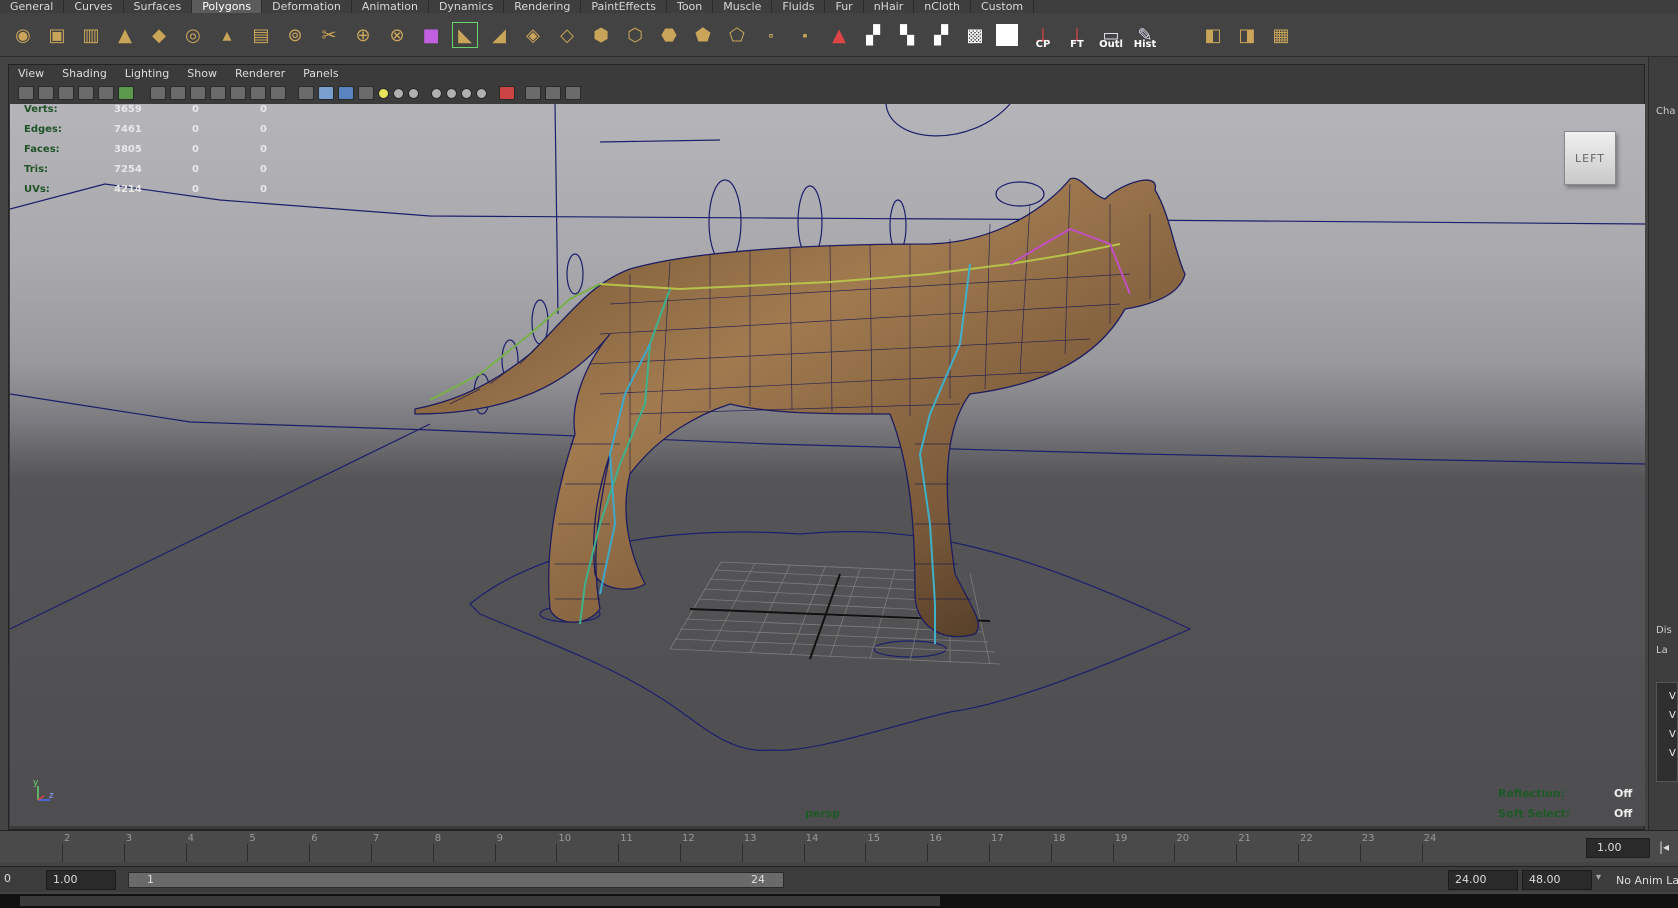 The image size is (1678, 908). I want to click on layer-v-4: V, so click(1673, 753).